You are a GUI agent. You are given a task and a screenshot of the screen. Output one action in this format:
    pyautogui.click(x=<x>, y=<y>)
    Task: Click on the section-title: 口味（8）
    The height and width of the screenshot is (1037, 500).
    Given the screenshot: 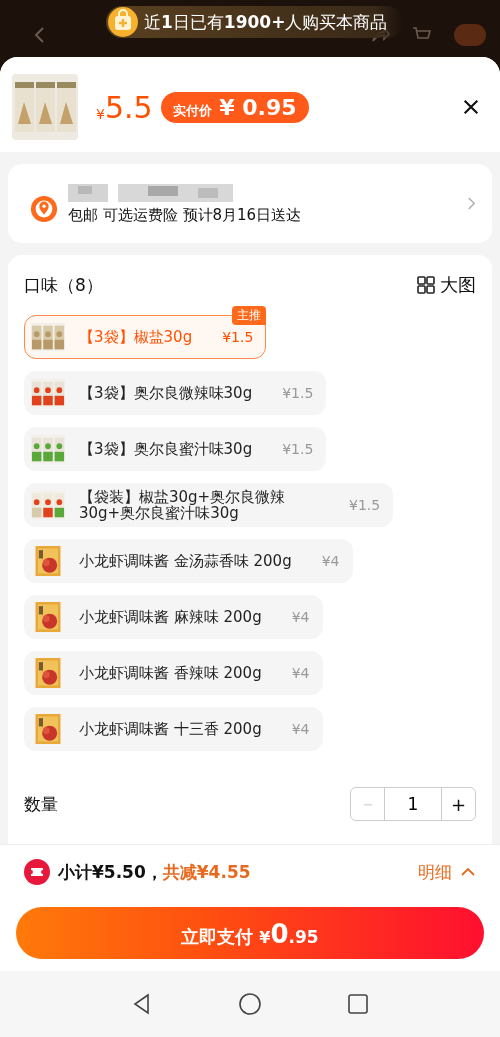 What is the action you would take?
    pyautogui.click(x=63, y=285)
    